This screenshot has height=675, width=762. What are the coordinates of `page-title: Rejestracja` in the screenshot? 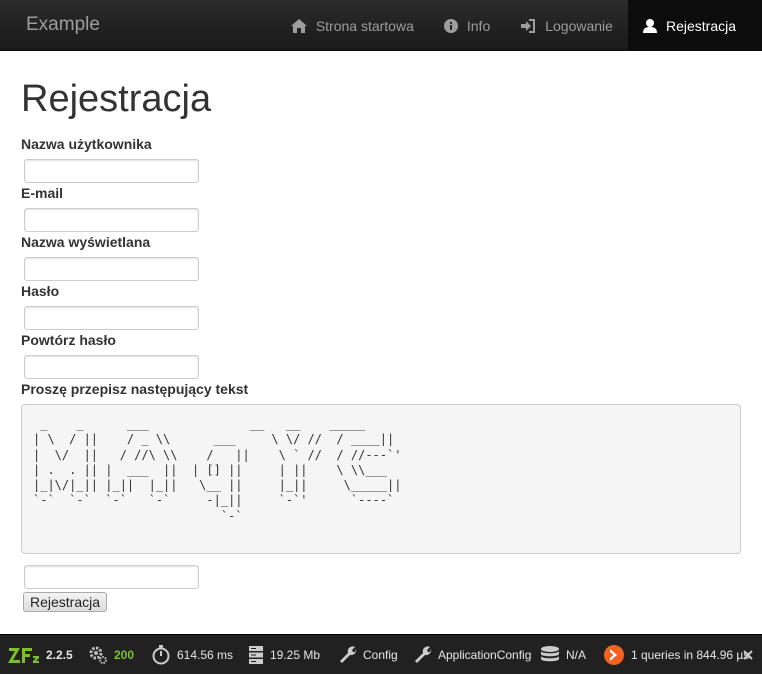 It's located at (116, 99).